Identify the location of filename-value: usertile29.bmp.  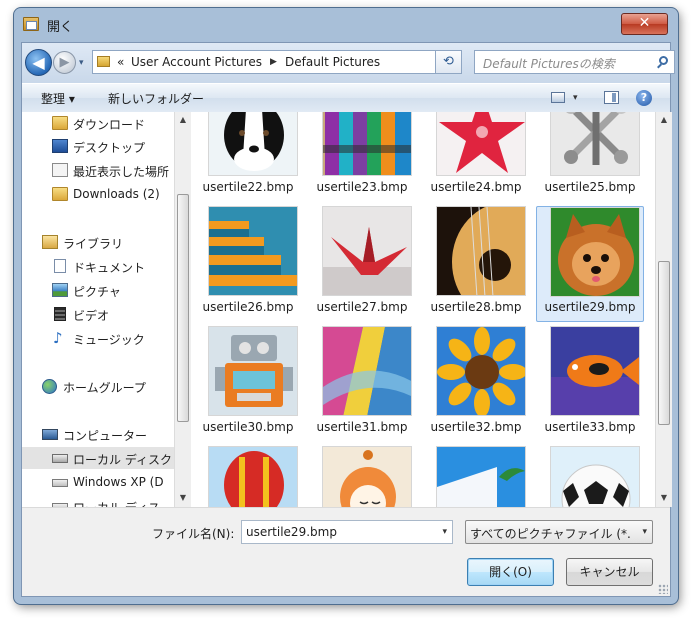
(291, 532).